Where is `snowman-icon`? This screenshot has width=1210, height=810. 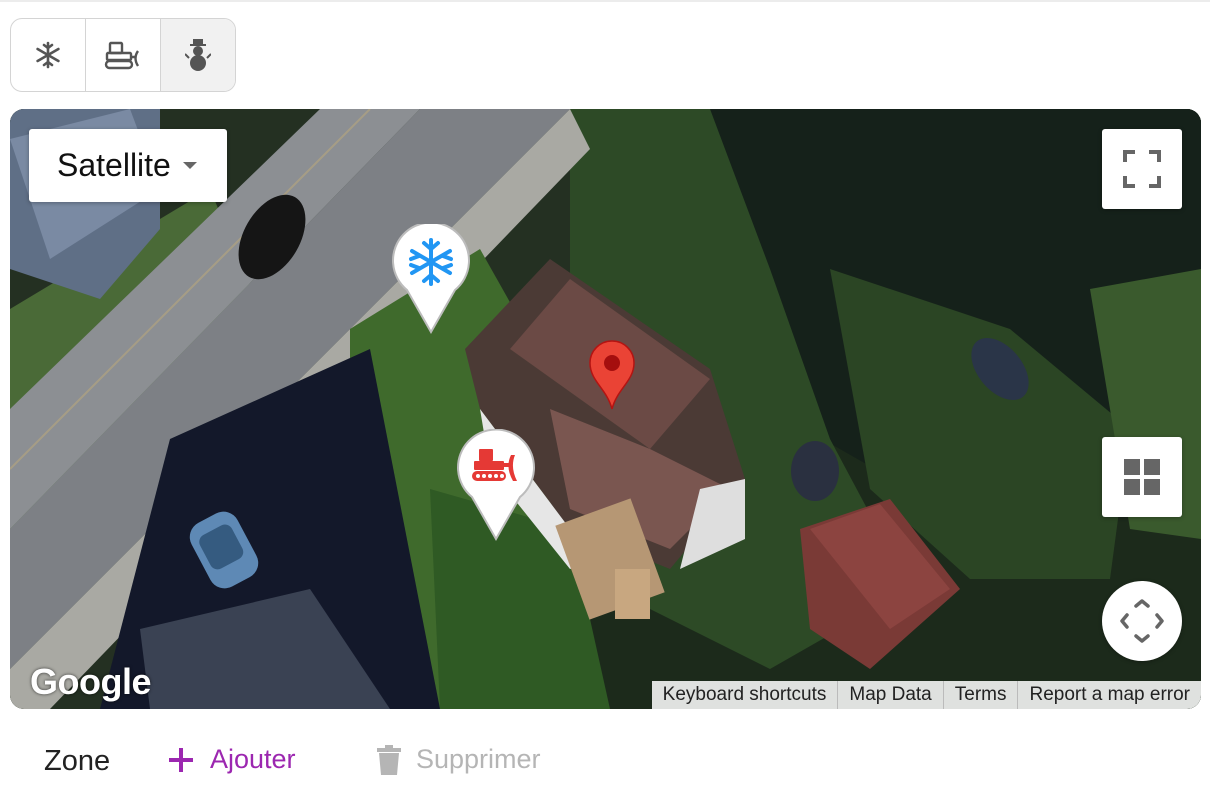
snowman-icon is located at coordinates (198, 55).